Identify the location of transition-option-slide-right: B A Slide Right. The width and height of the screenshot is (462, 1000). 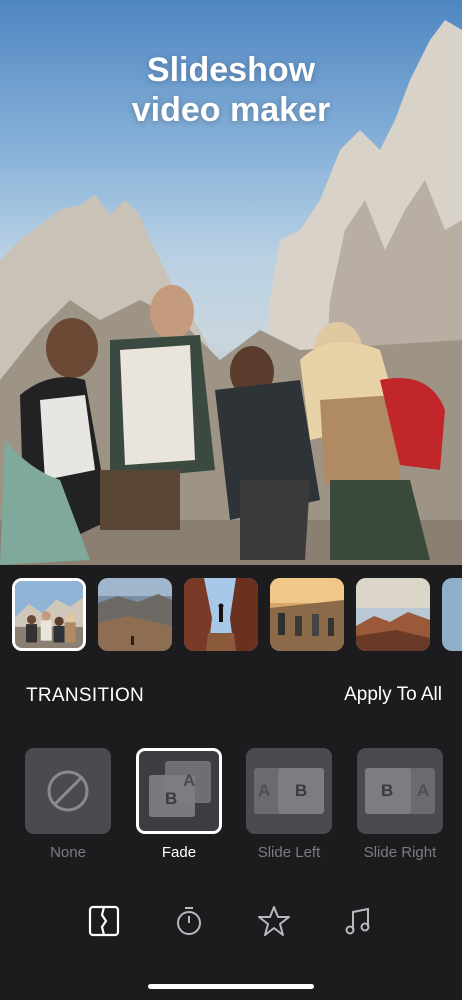
(400, 804).